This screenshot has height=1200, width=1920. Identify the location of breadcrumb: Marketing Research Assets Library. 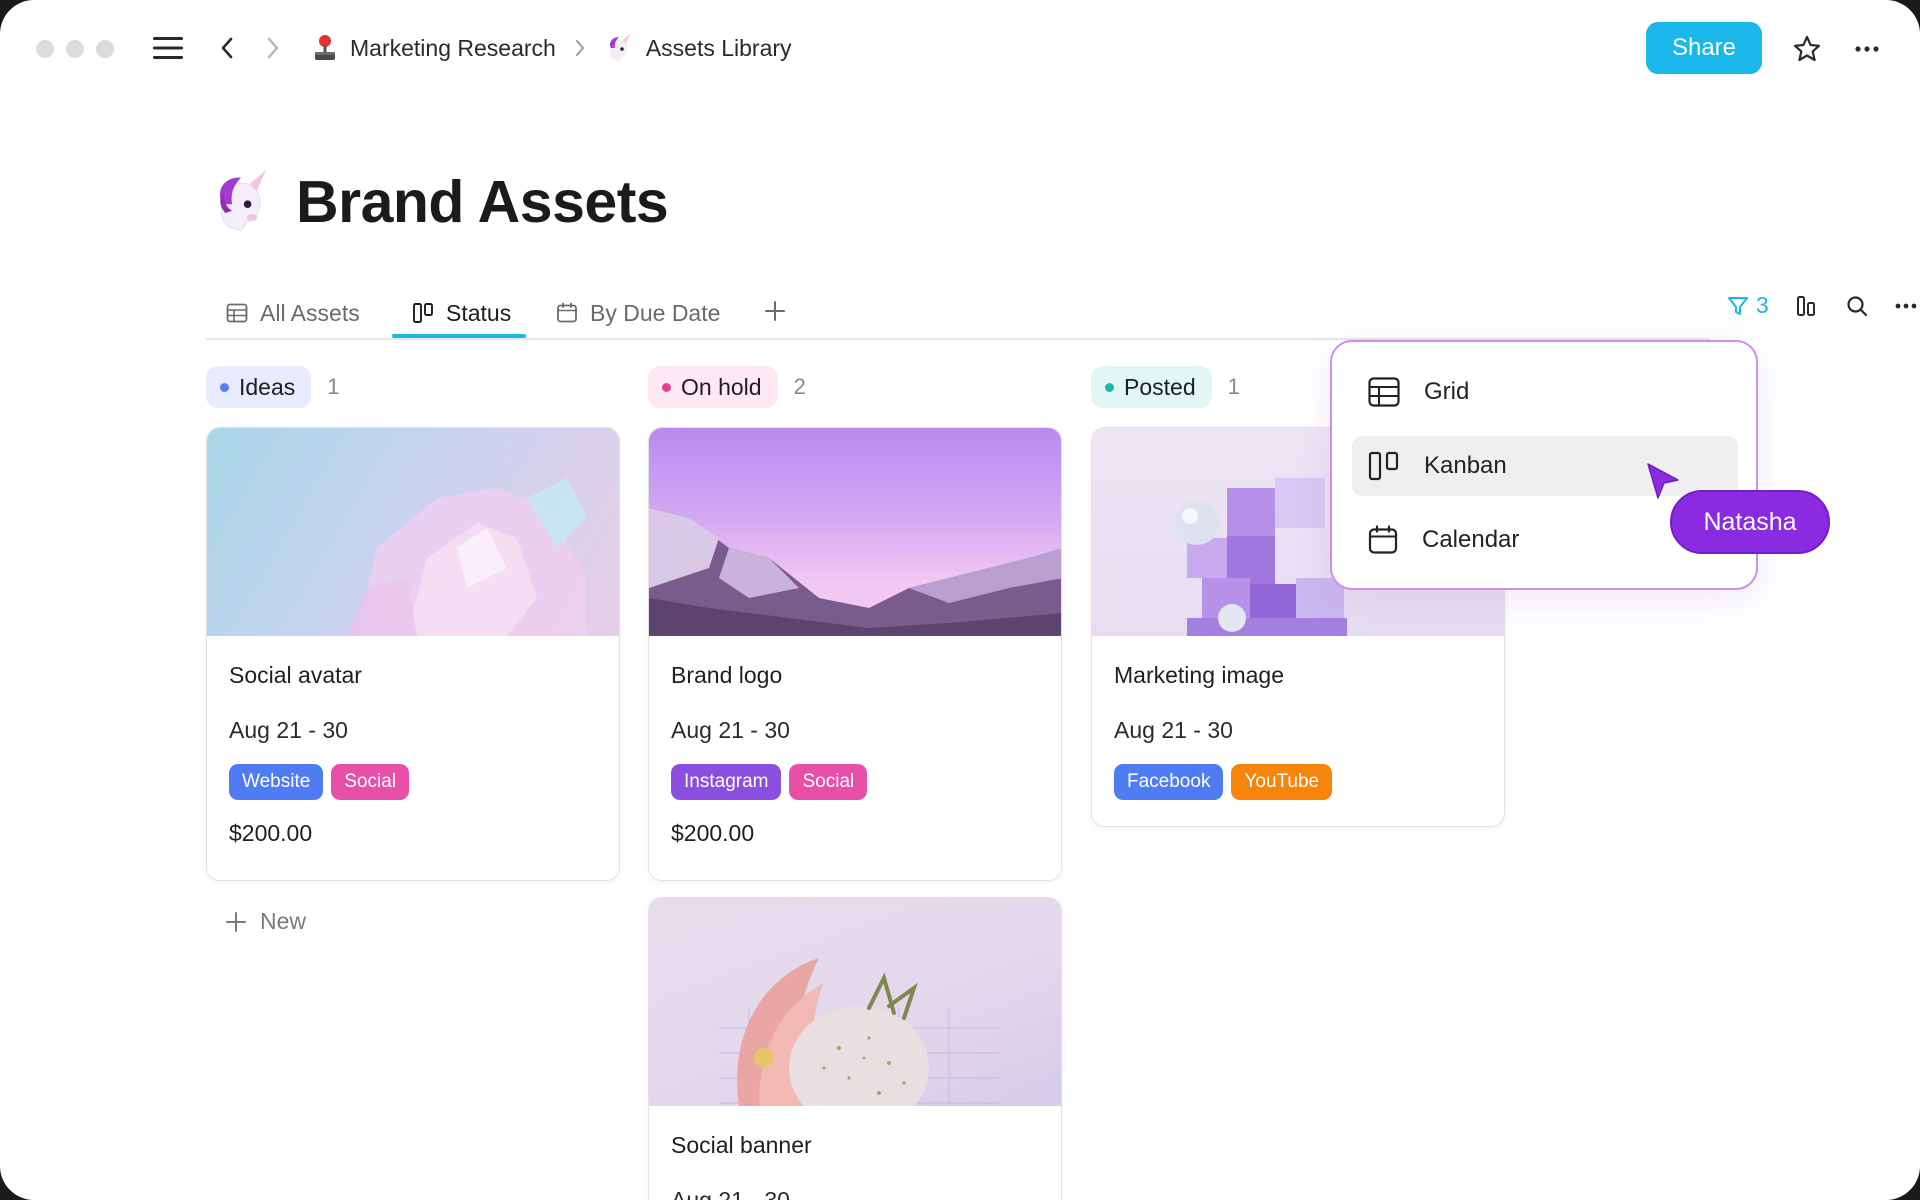
(552, 48).